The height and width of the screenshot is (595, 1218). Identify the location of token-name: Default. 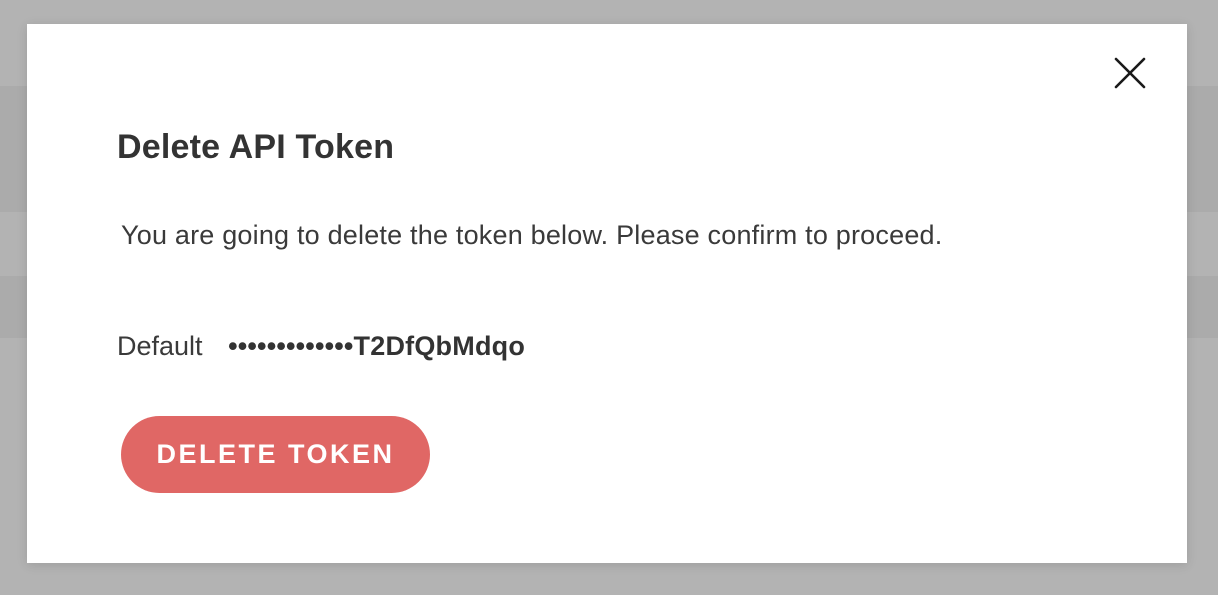
(160, 346).